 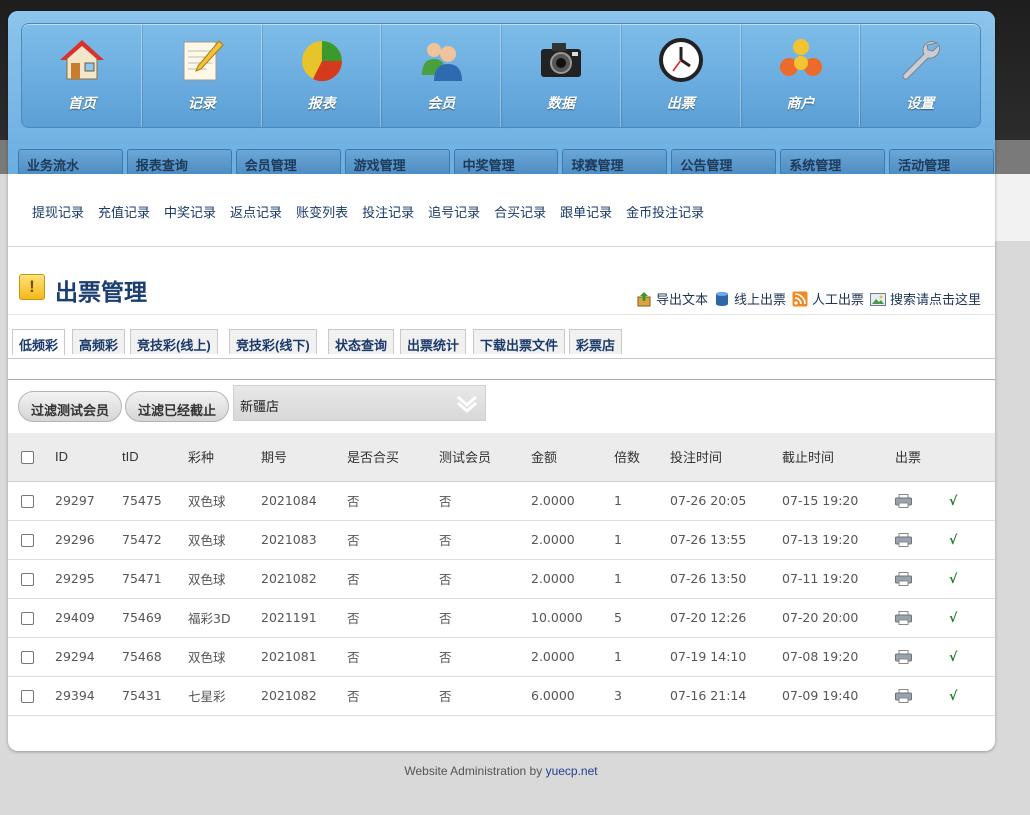 What do you see at coordinates (124, 211) in the screenshot?
I see `link-deposit-records: 充值记录` at bounding box center [124, 211].